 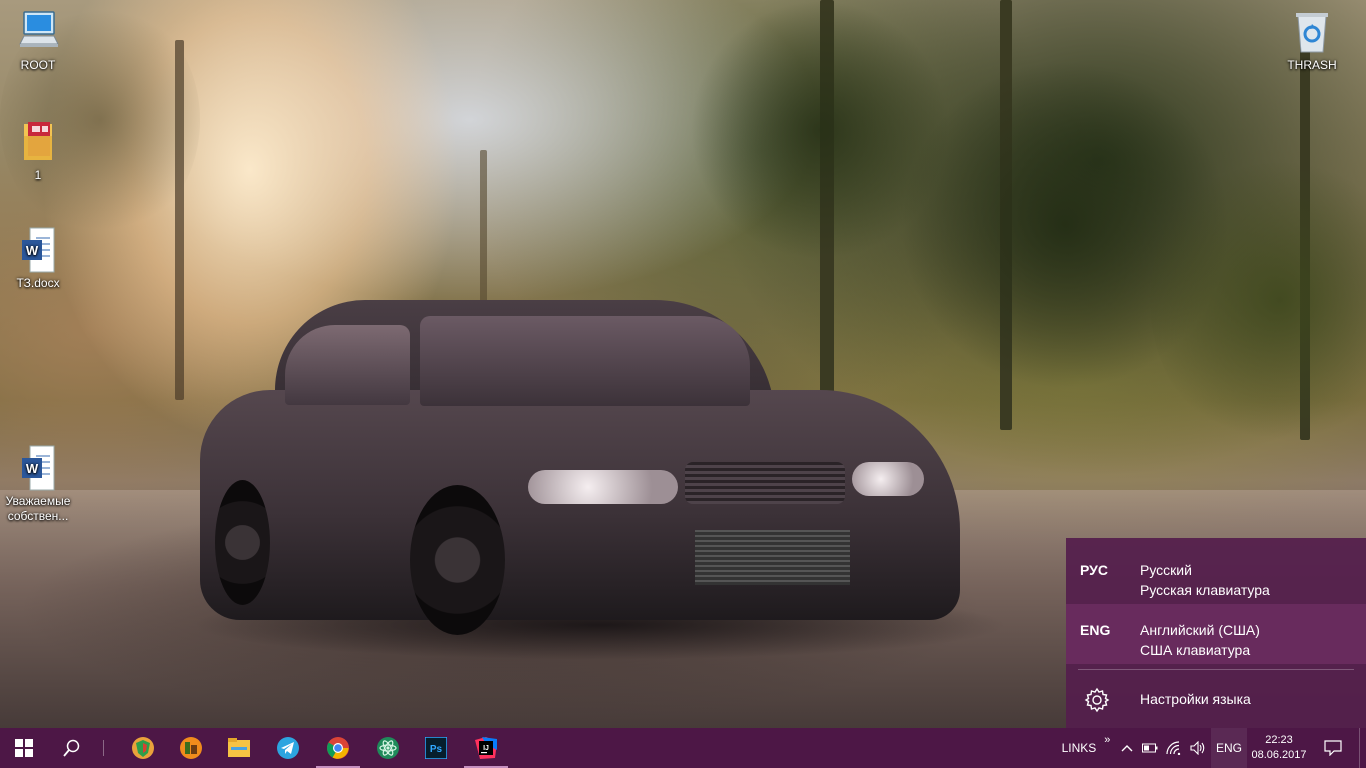 I want to click on taskbar-app-file-explorer, so click(x=239, y=748).